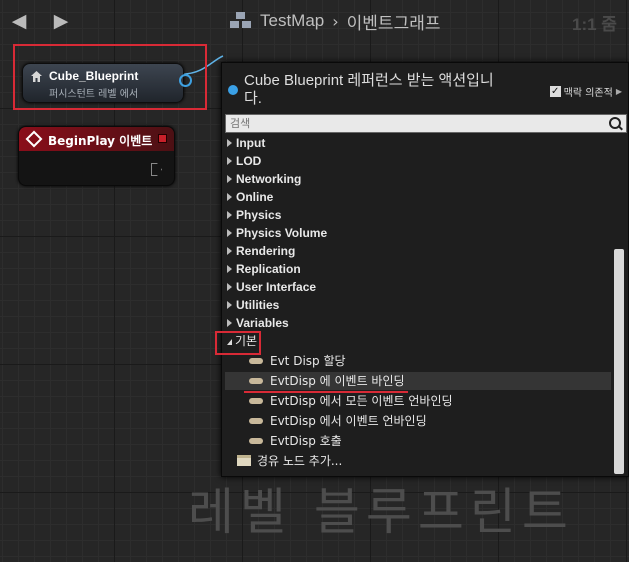 The width and height of the screenshot is (629, 562). I want to click on highlight-box-node, so click(110, 77).